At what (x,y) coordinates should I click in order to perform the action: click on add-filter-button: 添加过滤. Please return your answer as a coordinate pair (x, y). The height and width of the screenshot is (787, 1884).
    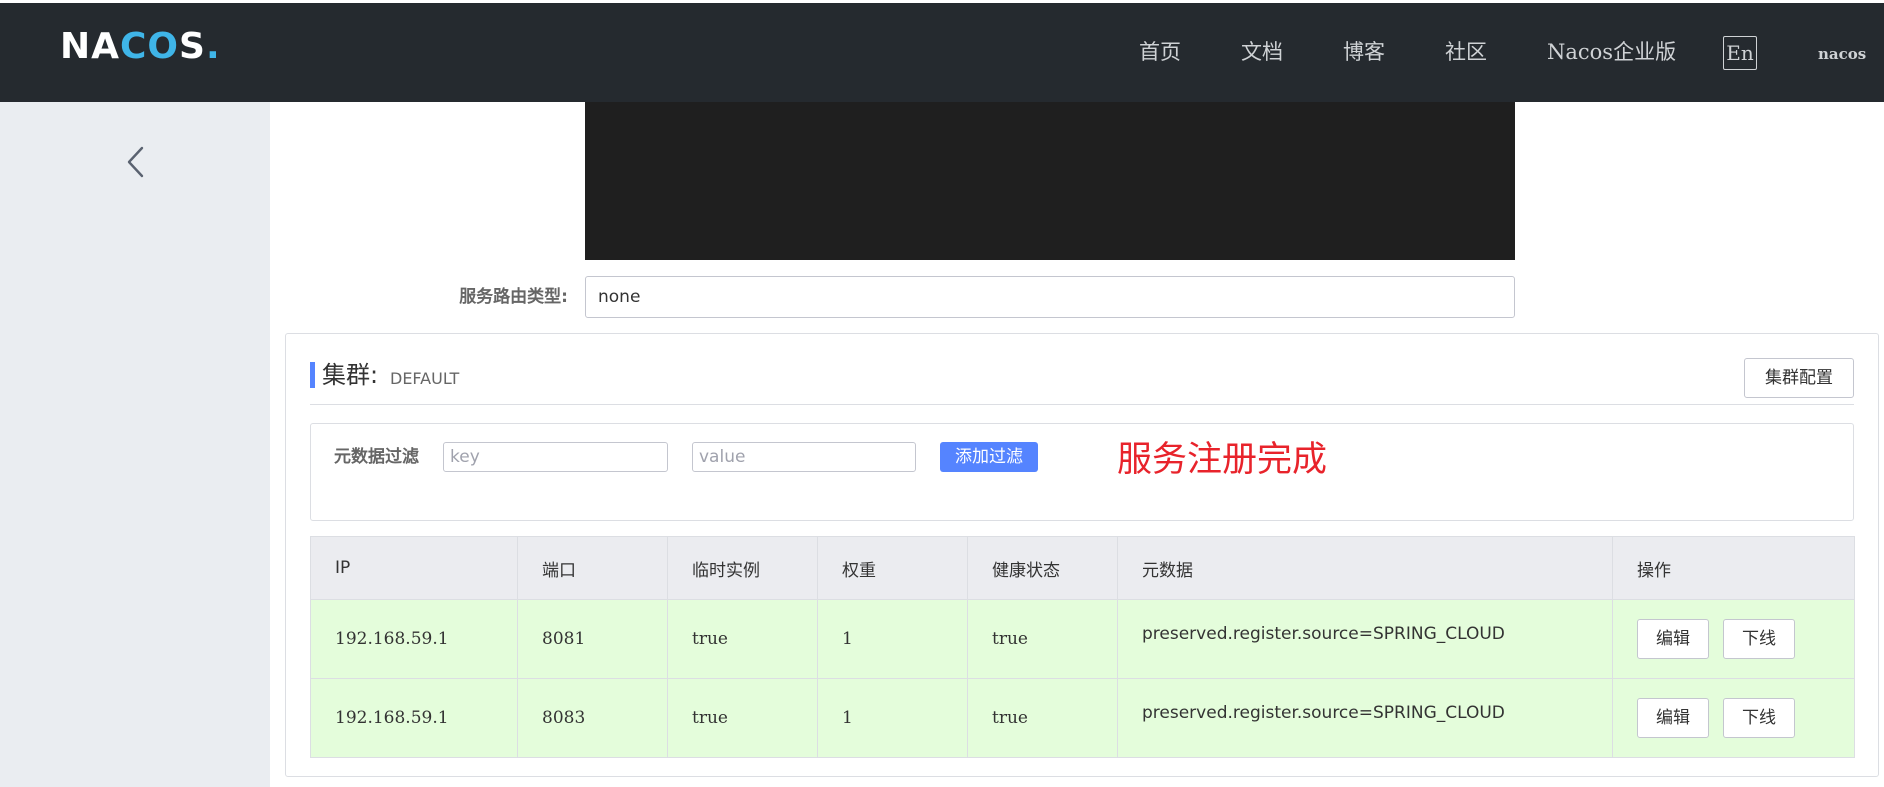
    Looking at the image, I should click on (989, 457).